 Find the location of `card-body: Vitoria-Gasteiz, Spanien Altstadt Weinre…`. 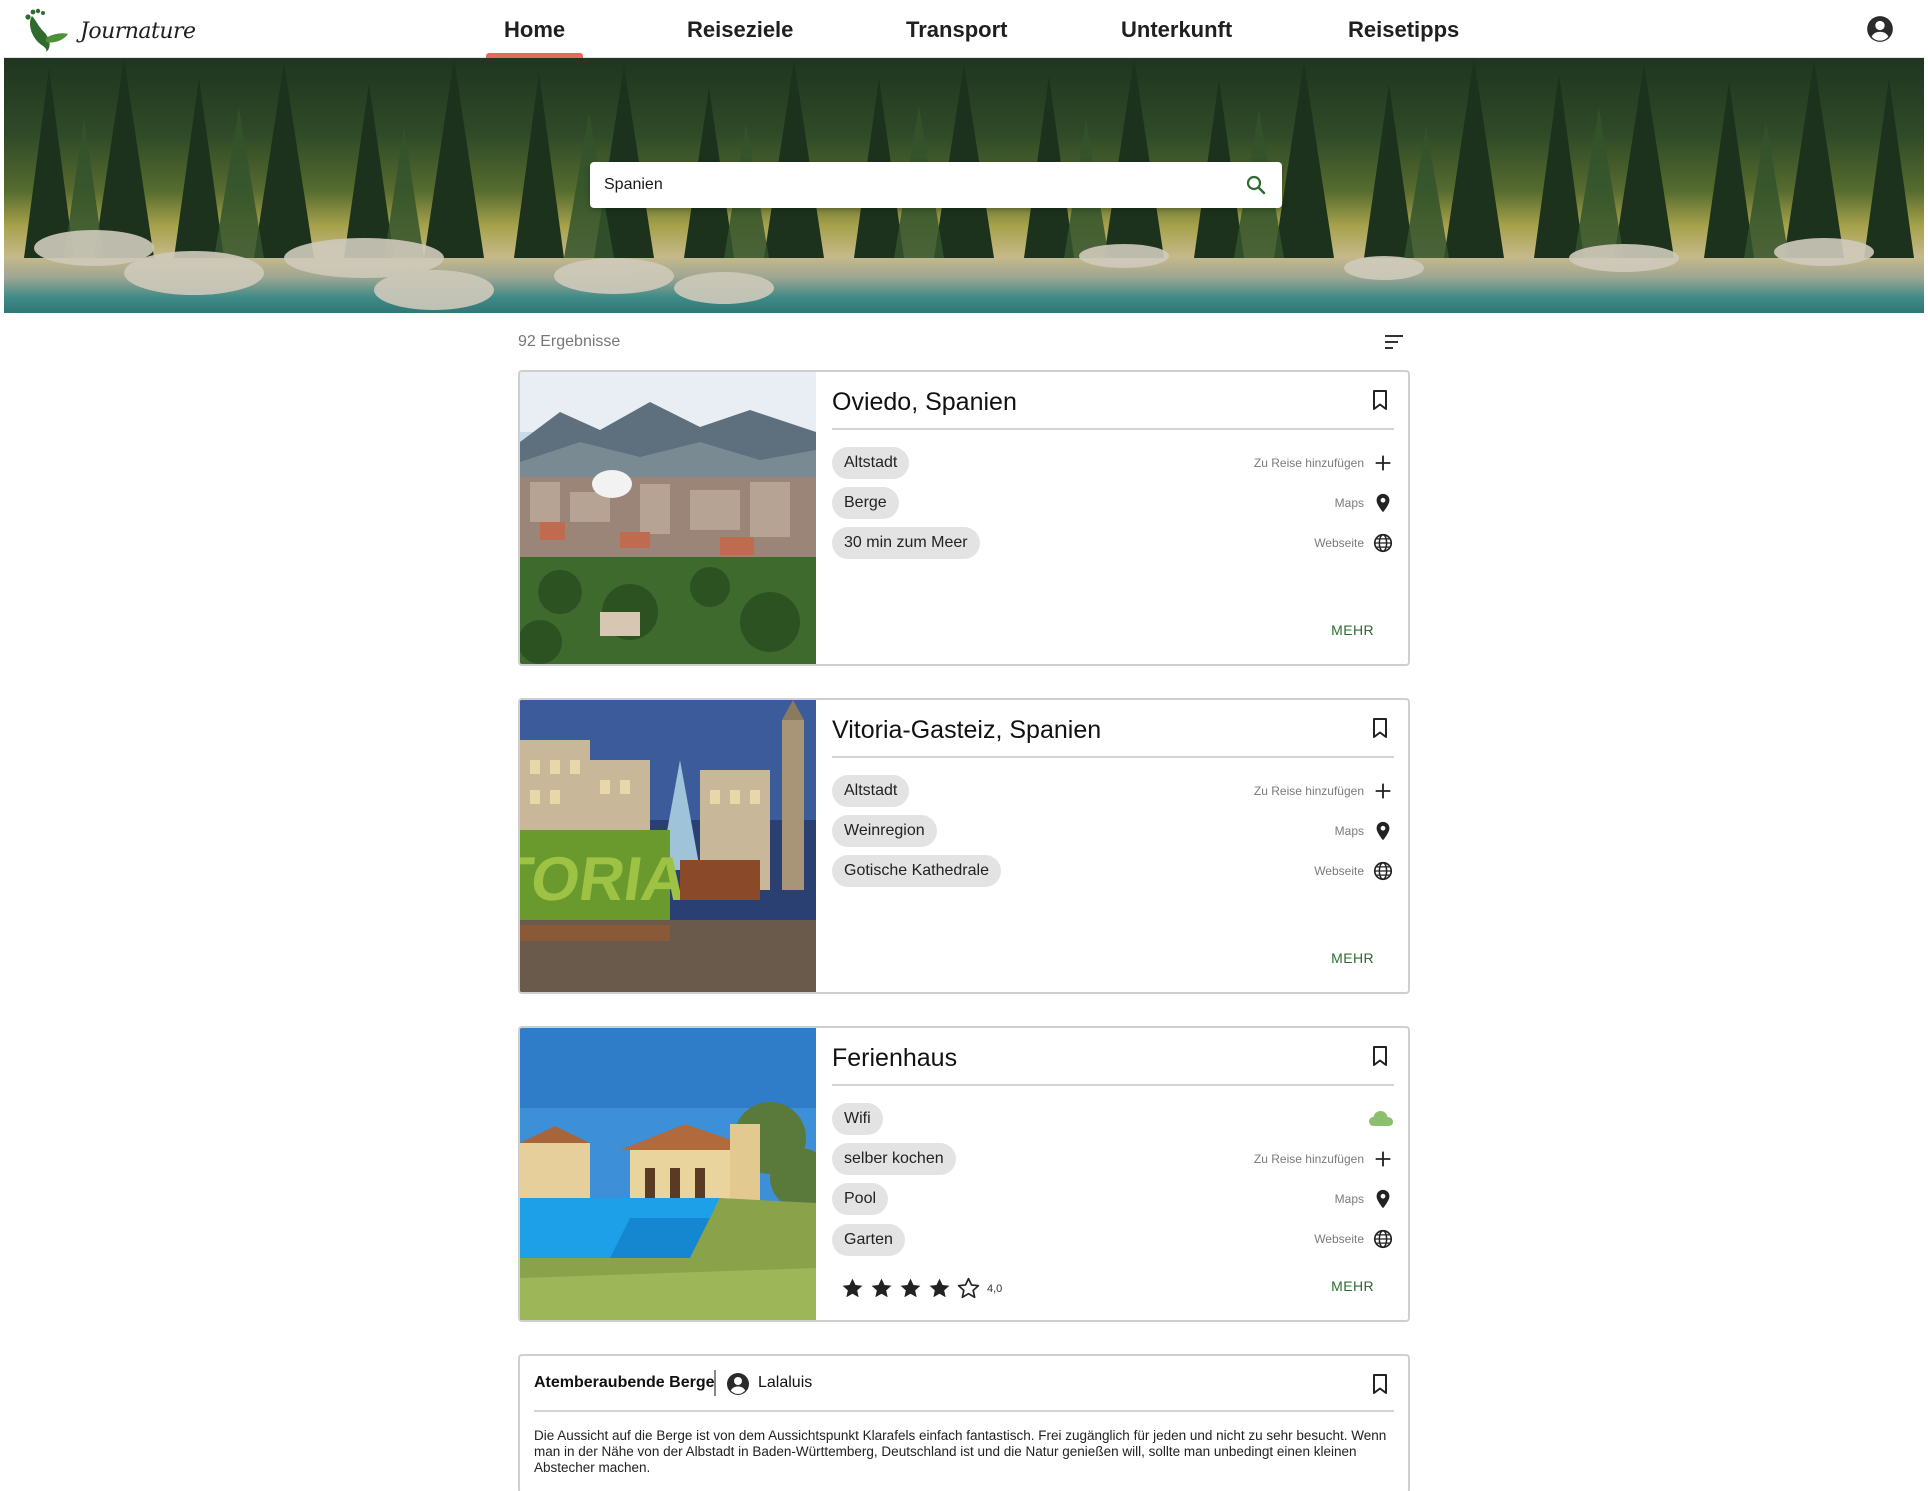

card-body: Vitoria-Gasteiz, Spanien Altstadt Weinre… is located at coordinates (1112, 846).